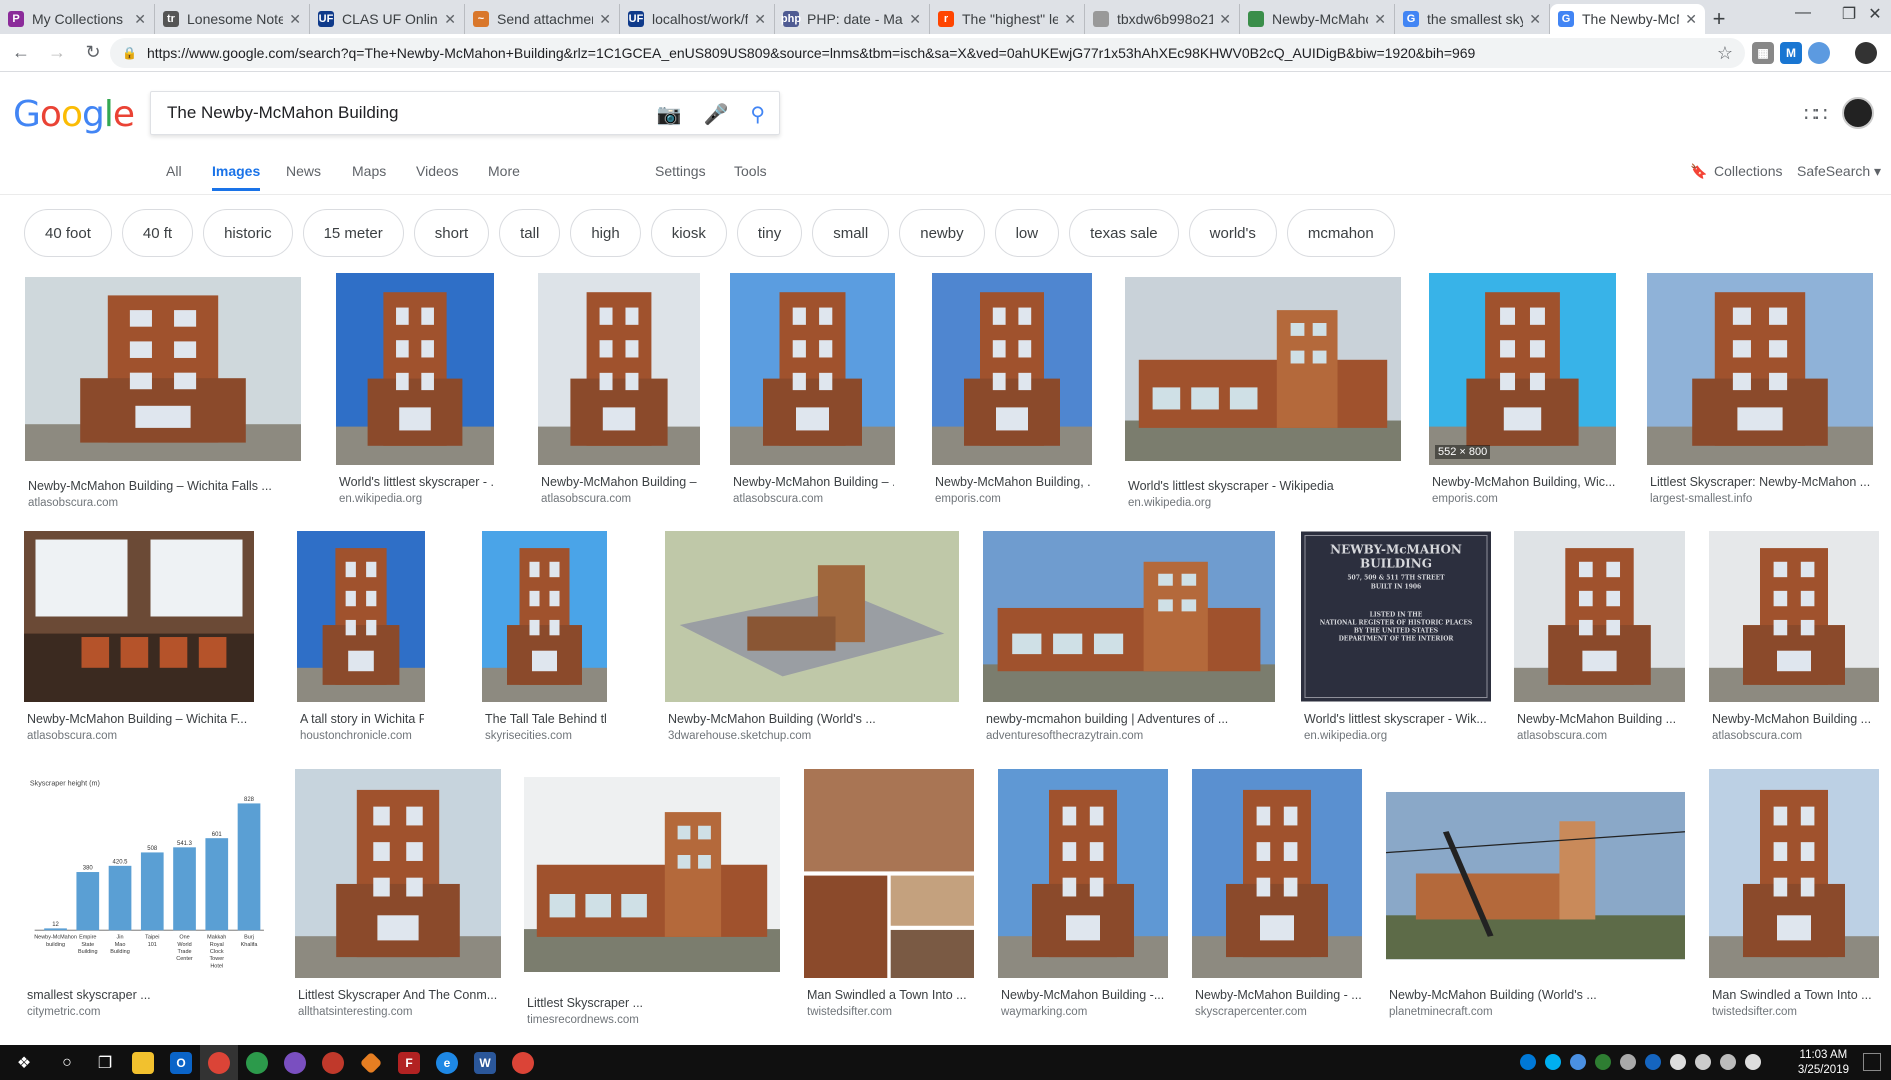 The height and width of the screenshot is (1080, 1891). What do you see at coordinates (1819, 53) in the screenshot?
I see `extension-circle-icon` at bounding box center [1819, 53].